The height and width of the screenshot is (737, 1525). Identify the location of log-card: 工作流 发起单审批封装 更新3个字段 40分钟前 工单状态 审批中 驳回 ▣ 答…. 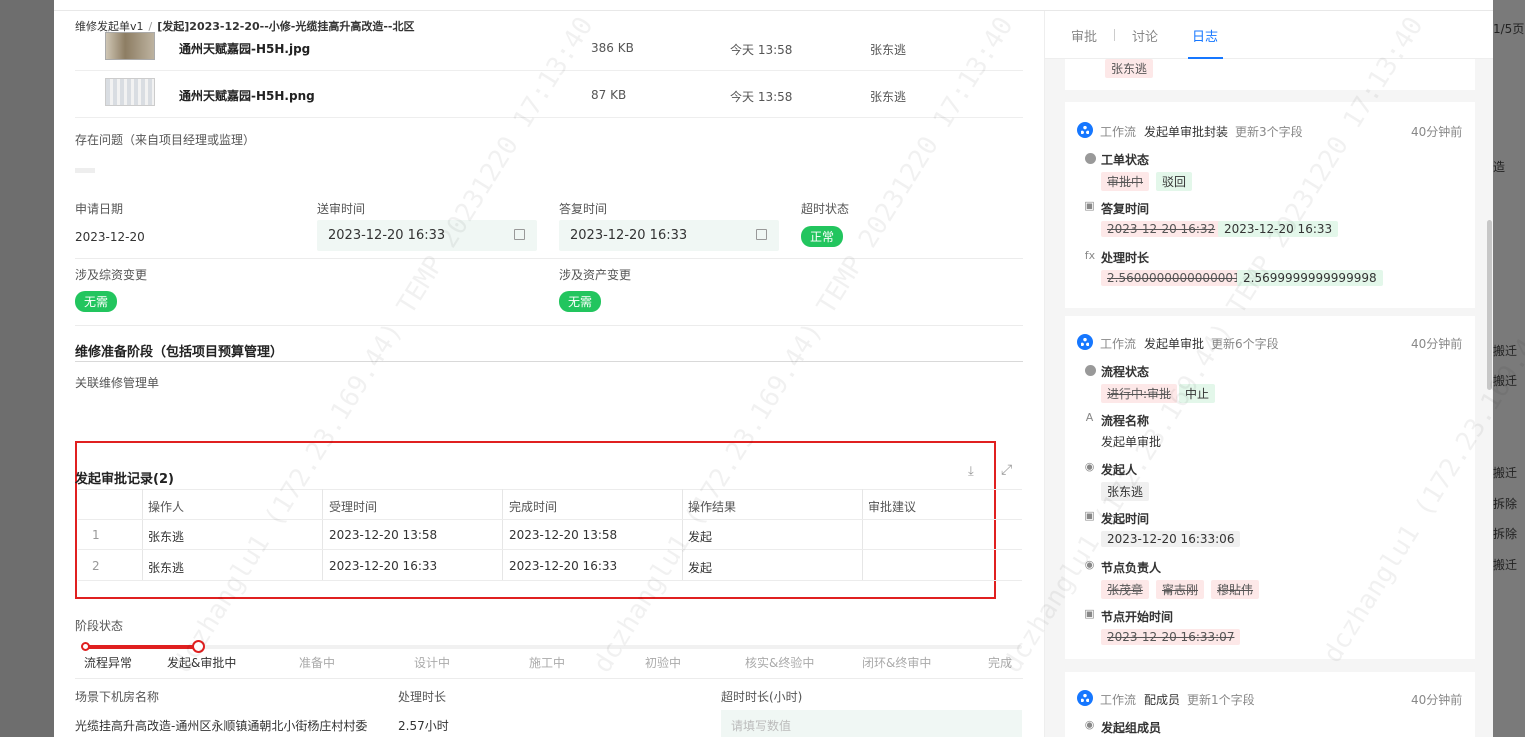
(1270, 205).